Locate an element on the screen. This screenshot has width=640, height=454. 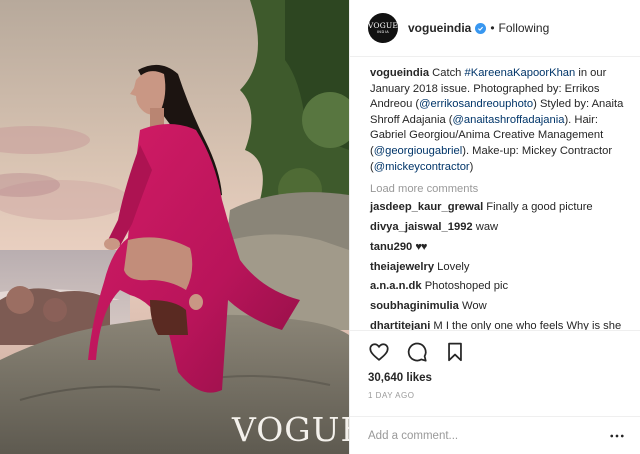
ellipsis-icon is located at coordinates (617, 436).